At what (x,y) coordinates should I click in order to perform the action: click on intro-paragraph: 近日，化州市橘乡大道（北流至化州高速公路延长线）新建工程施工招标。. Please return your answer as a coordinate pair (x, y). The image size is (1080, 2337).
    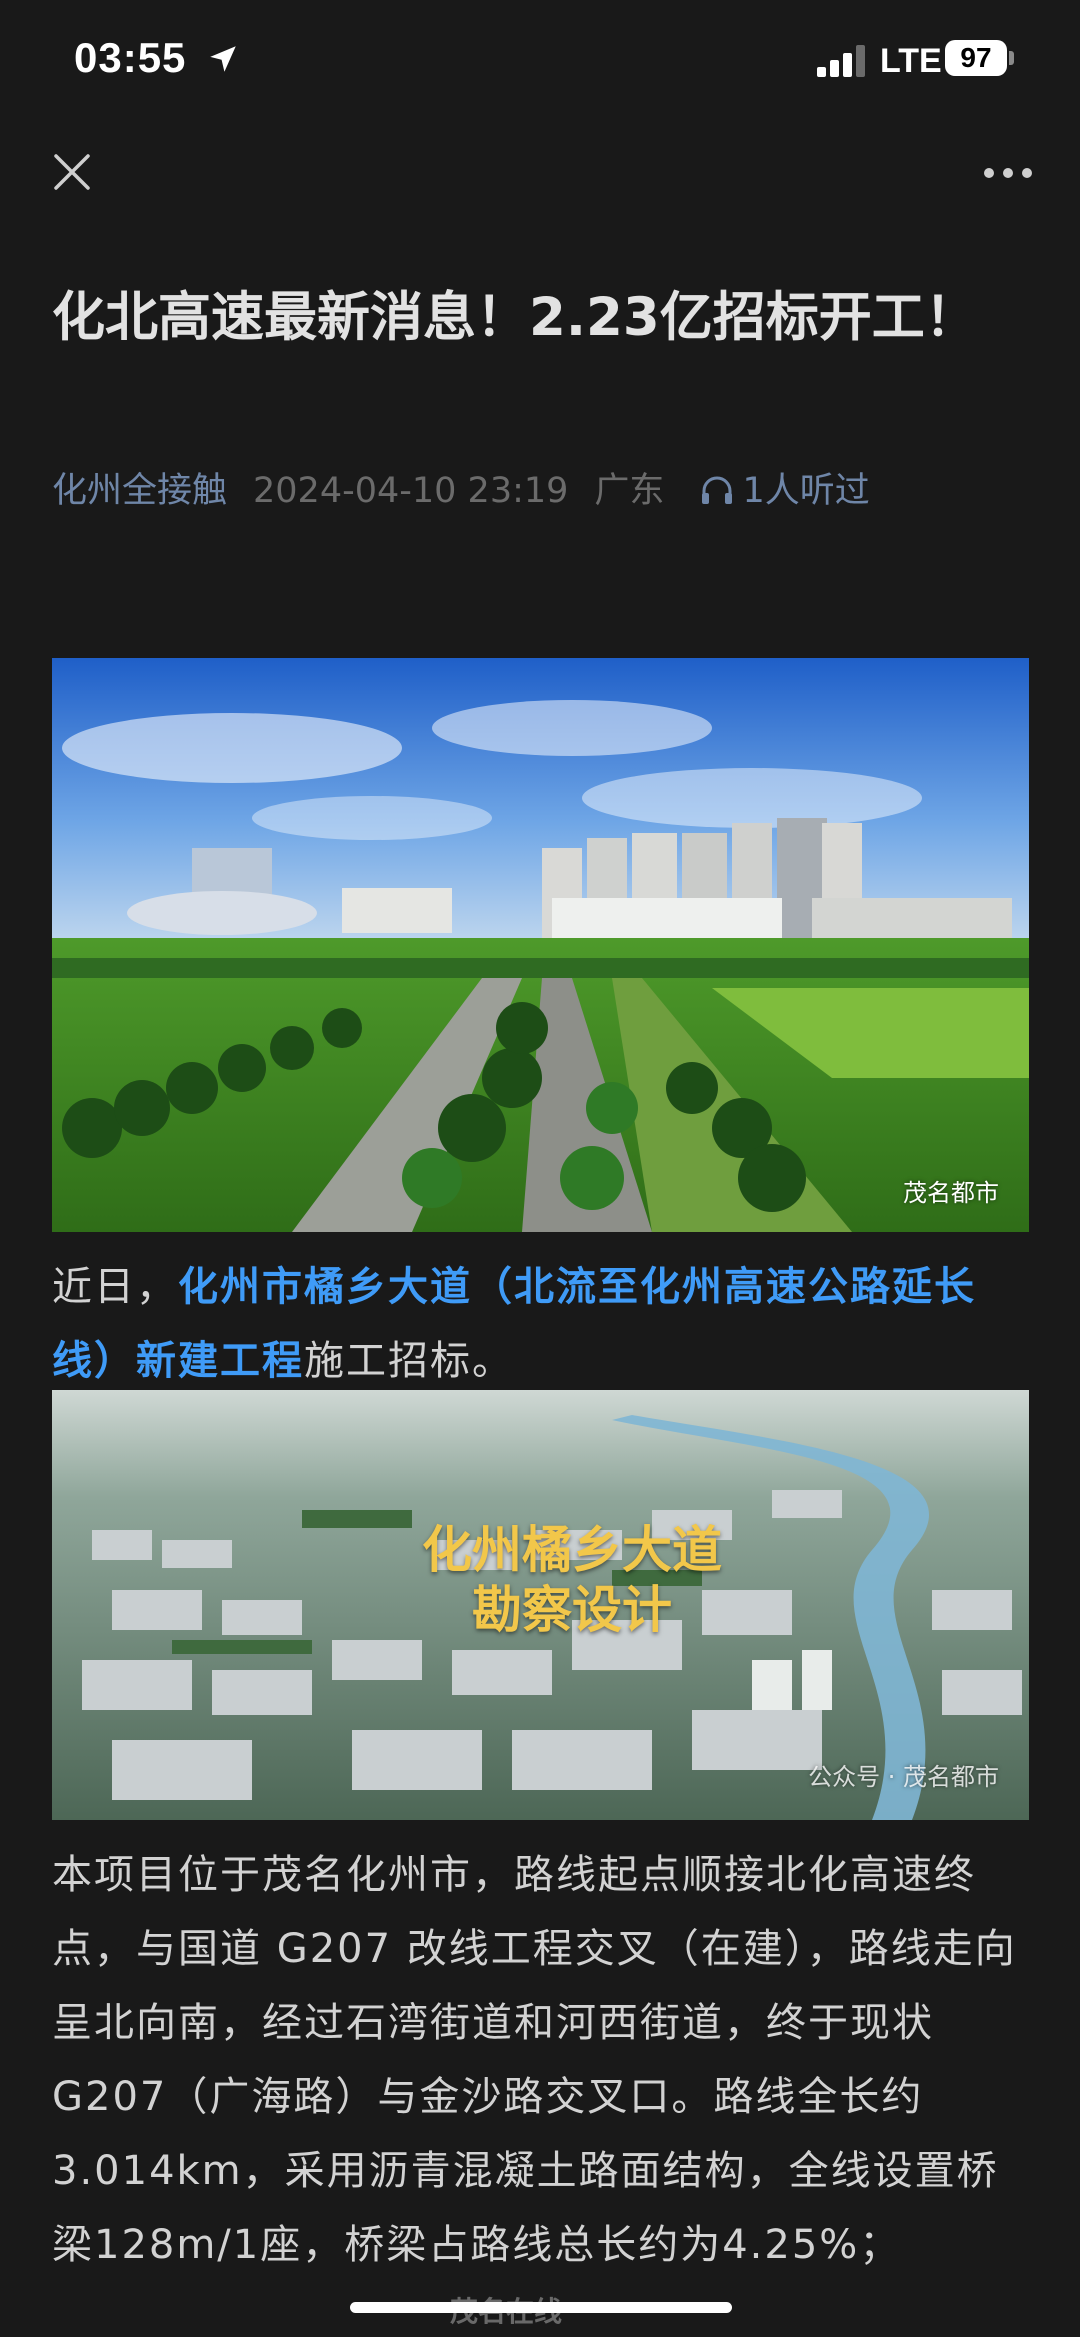
    Looking at the image, I should click on (540, 1324).